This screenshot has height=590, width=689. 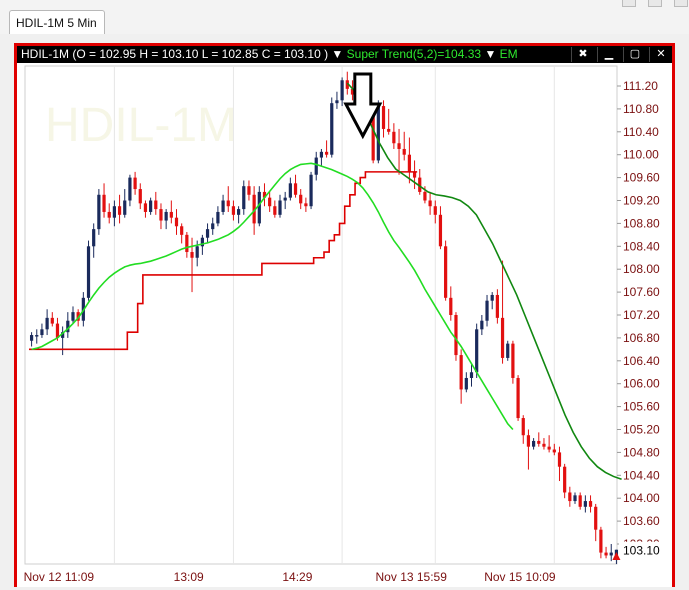 What do you see at coordinates (641, 338) in the screenshot?
I see `y-tick-label: 106.80` at bounding box center [641, 338].